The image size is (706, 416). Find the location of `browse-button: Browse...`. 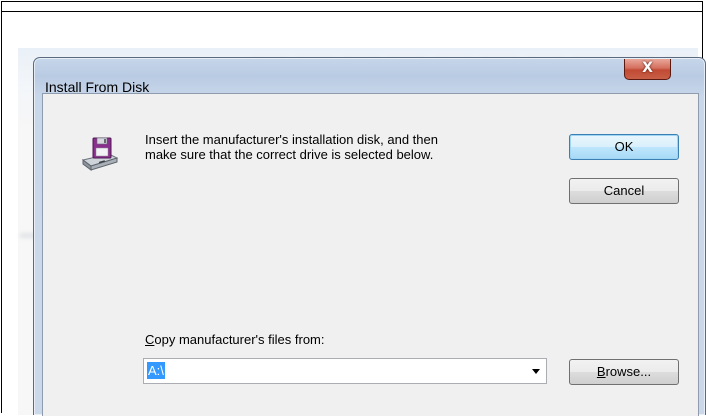

browse-button: Browse... is located at coordinates (624, 372).